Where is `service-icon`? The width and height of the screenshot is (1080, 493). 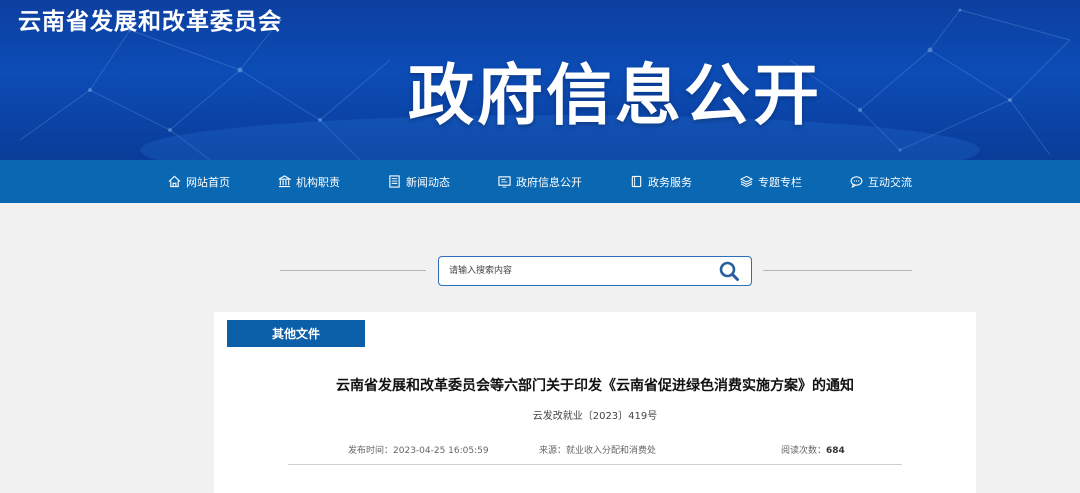
service-icon is located at coordinates (636, 181).